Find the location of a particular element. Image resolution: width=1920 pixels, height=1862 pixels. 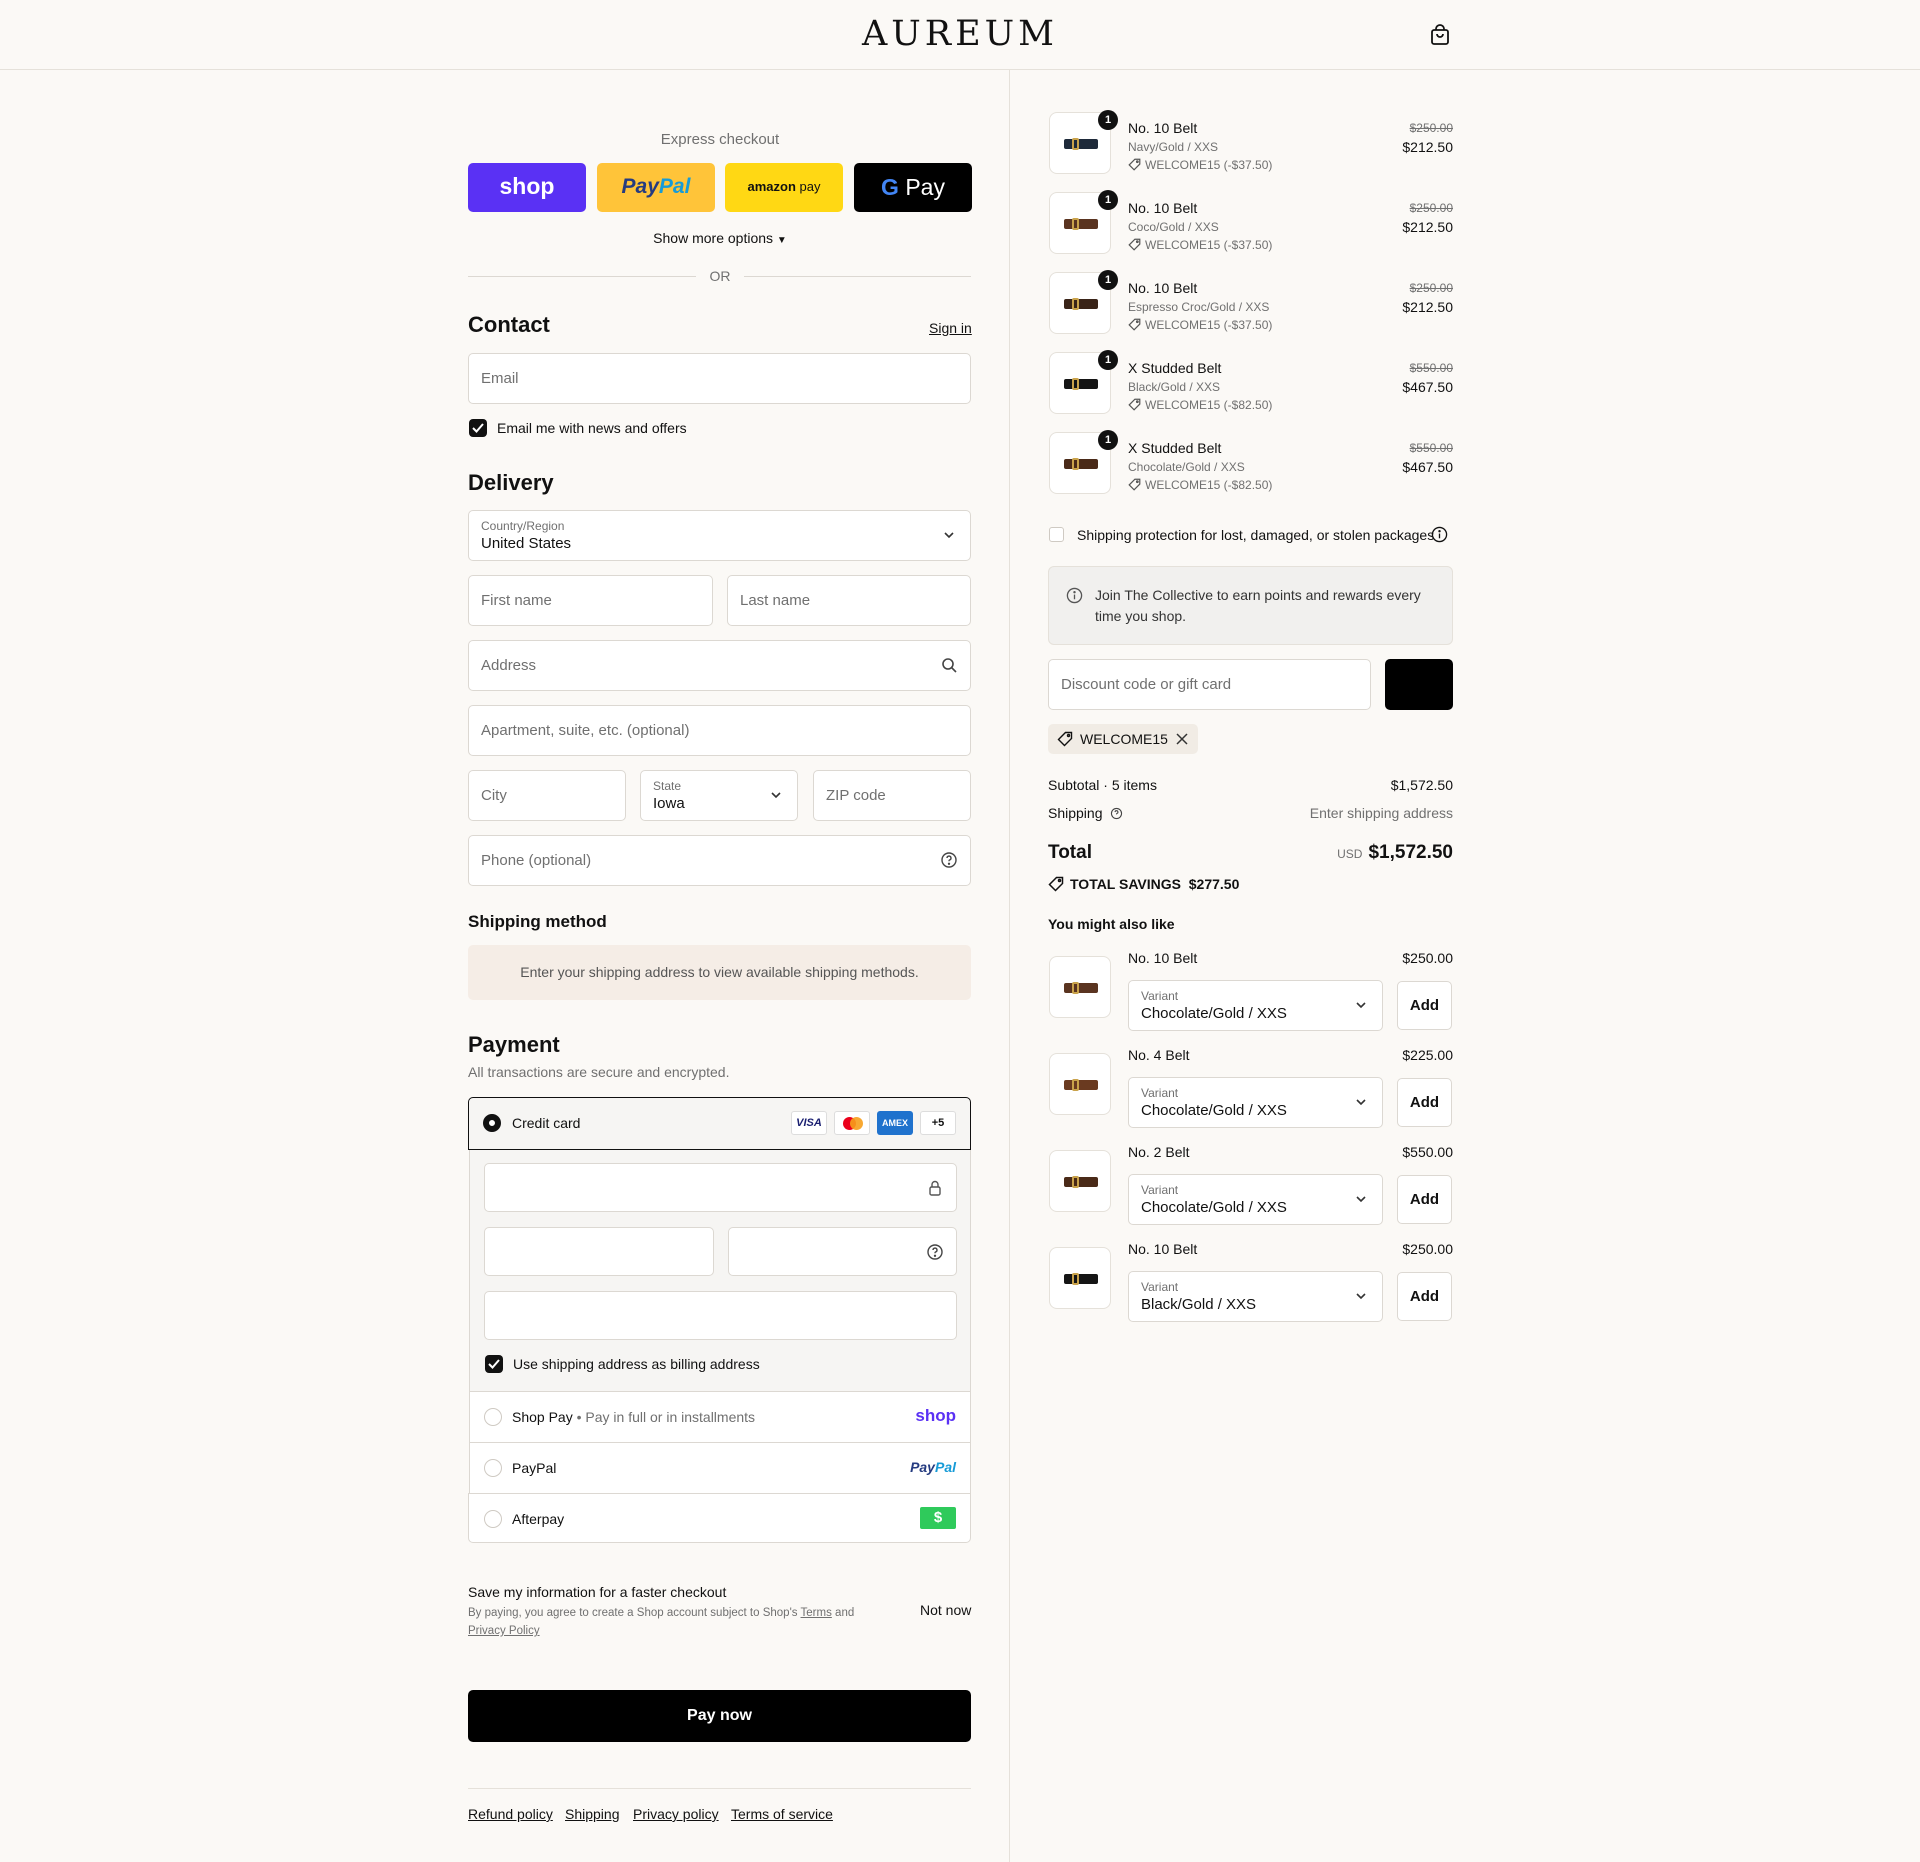

or-divider-left is located at coordinates (582, 276).